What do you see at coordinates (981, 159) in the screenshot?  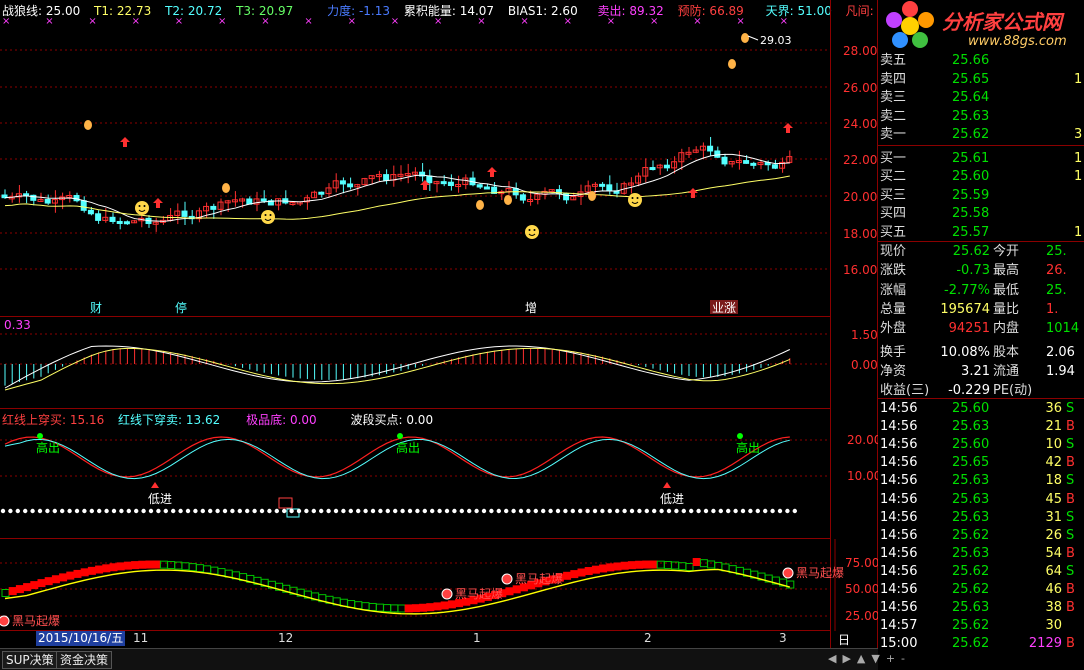 I see `order-book-row: 买一 25.61 1` at bounding box center [981, 159].